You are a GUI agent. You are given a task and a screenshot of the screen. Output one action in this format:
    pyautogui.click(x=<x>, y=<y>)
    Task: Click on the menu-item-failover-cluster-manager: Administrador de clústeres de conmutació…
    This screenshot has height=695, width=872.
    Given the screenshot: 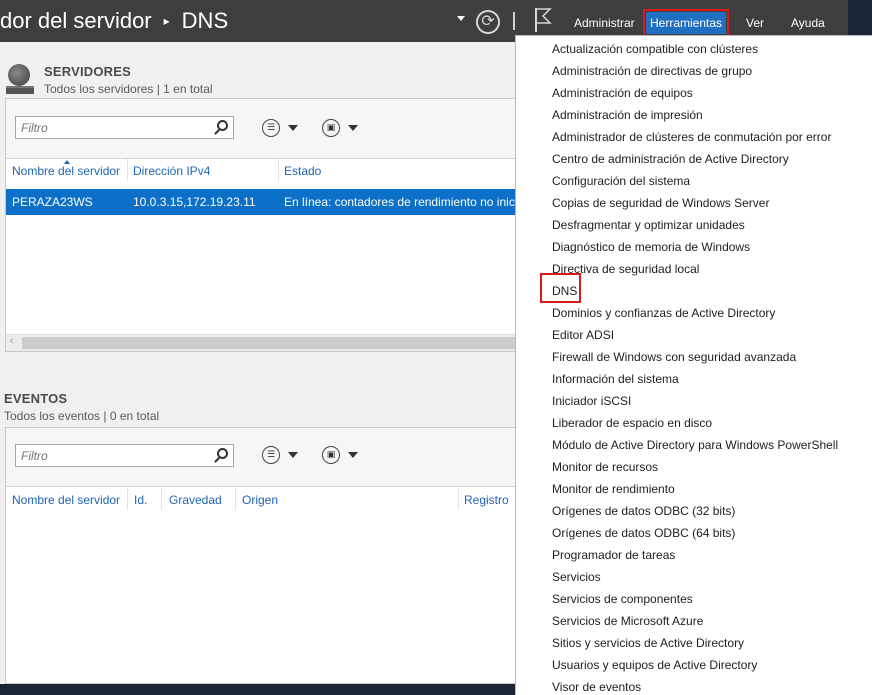 What is the action you would take?
    pyautogui.click(x=691, y=137)
    